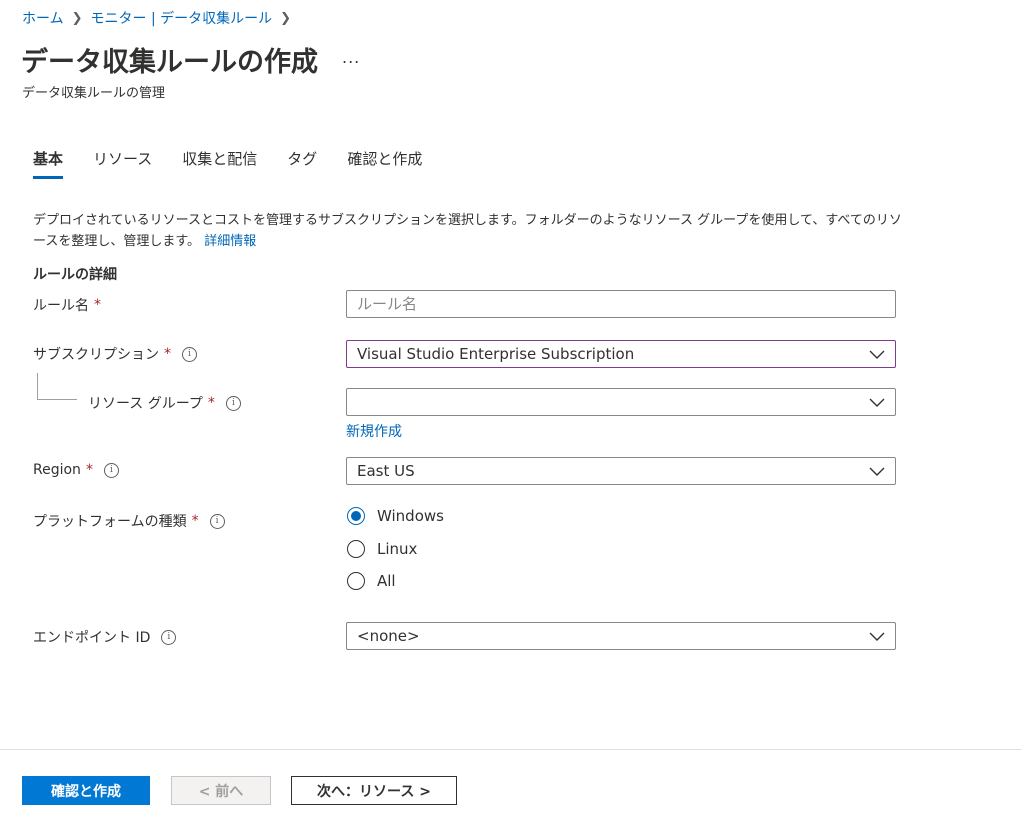 Image resolution: width=1021 pixels, height=814 pixels. I want to click on platform-type-label-text: プラットフォームの種類, so click(110, 522).